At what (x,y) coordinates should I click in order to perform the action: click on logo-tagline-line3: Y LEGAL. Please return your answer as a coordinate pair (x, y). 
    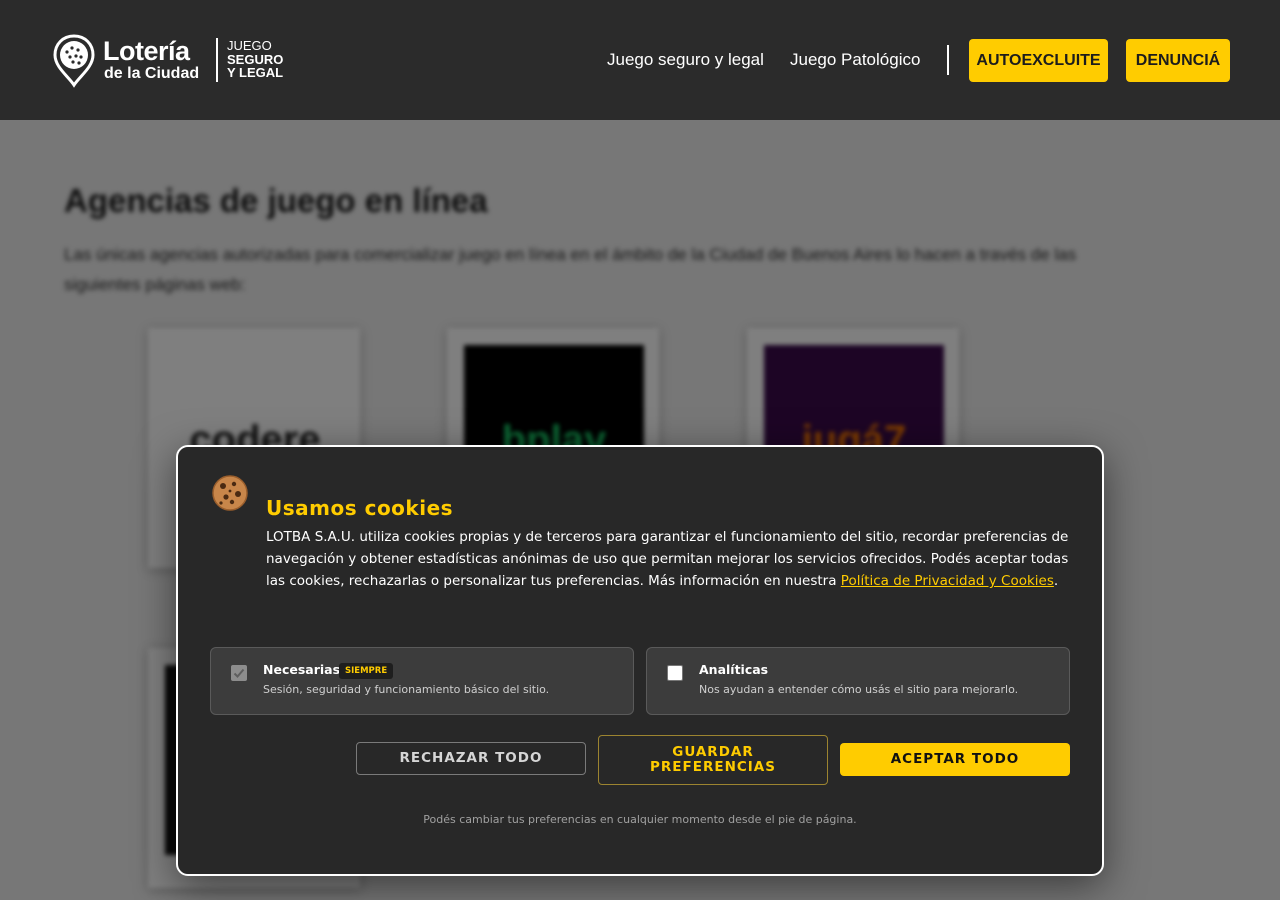
    Looking at the image, I should click on (255, 72).